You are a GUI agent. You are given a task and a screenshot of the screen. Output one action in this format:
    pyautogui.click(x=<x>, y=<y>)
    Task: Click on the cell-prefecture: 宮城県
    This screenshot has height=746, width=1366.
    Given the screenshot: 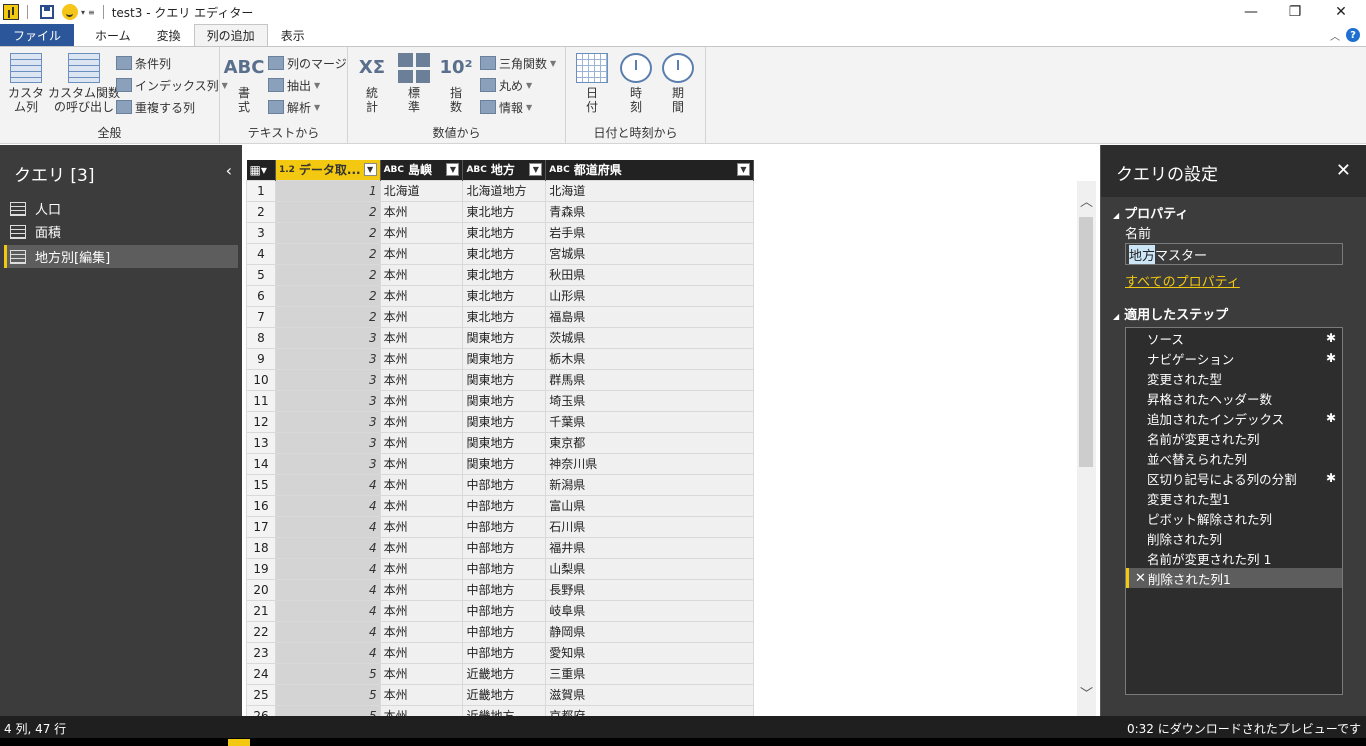 What is the action you would take?
    pyautogui.click(x=649, y=253)
    